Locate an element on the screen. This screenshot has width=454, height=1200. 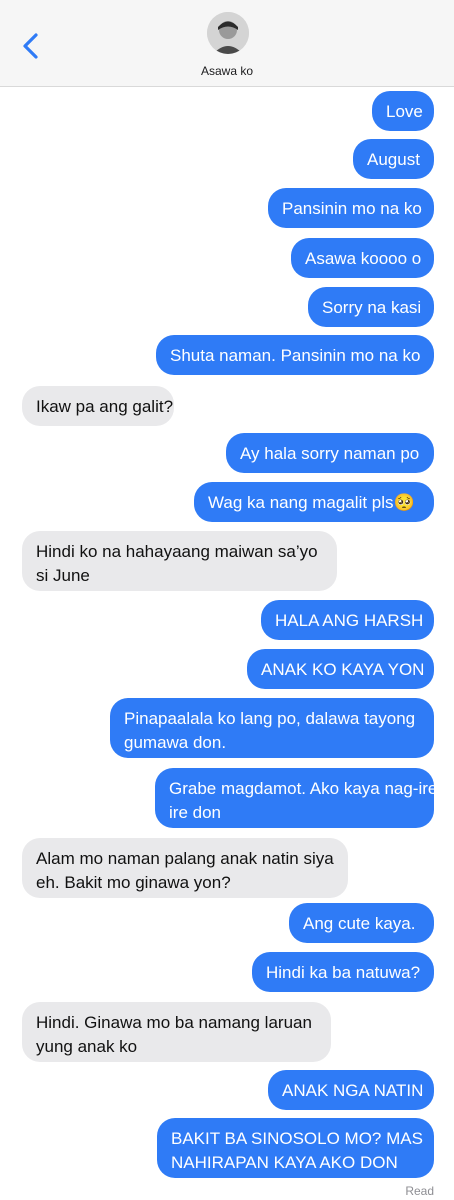
sent-message-bubble: Grabe magdamot. Ako kaya nag-ire ire don is located at coordinates (296, 798).